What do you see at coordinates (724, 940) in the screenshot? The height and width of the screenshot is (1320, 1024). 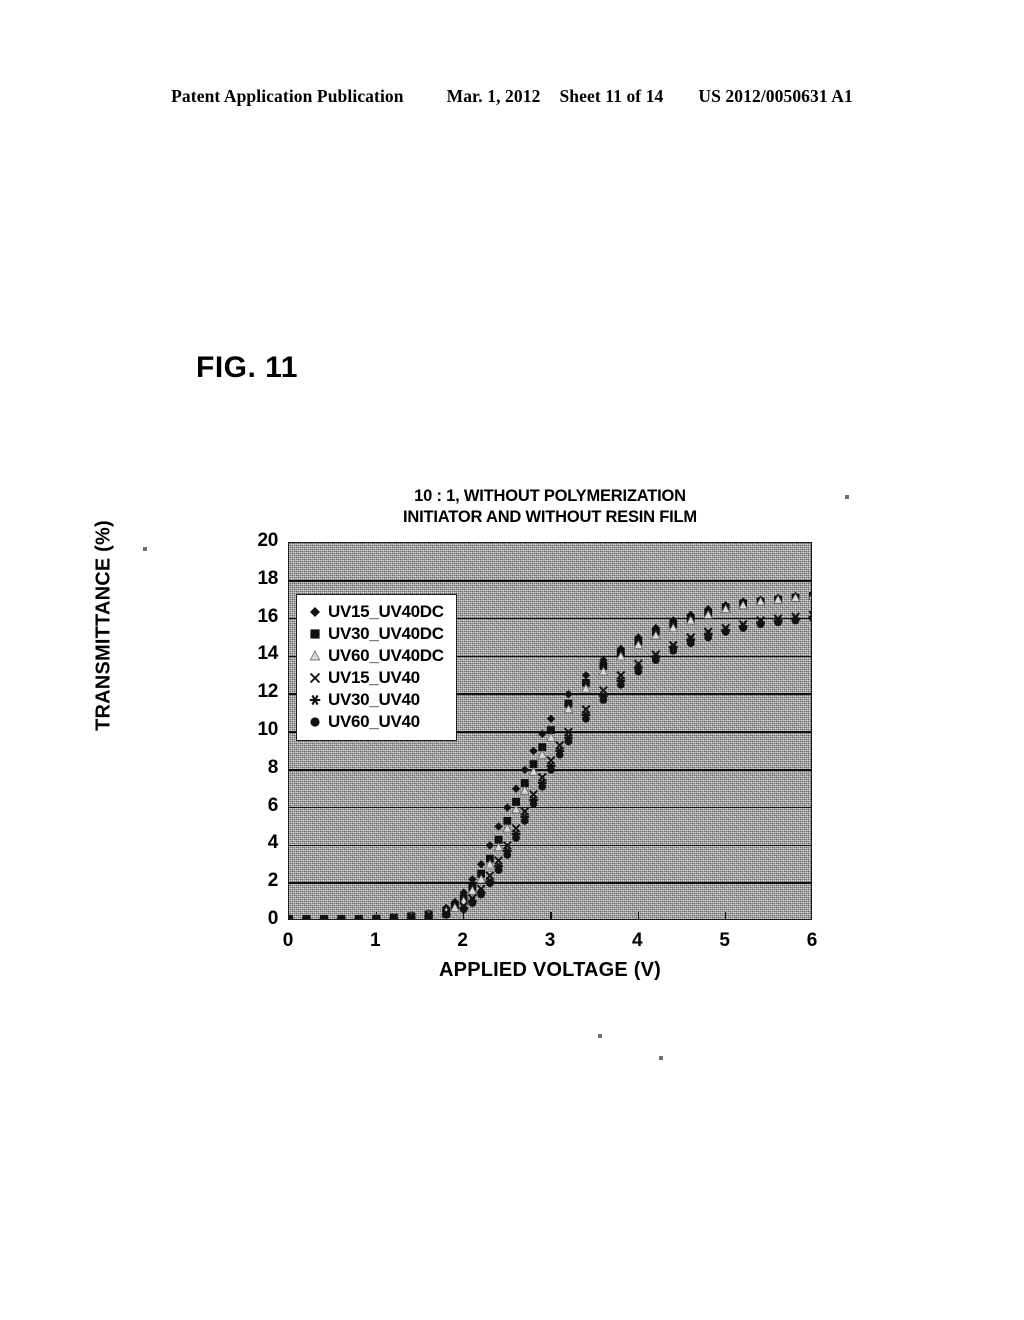 I see `x-tick-label: 5` at bounding box center [724, 940].